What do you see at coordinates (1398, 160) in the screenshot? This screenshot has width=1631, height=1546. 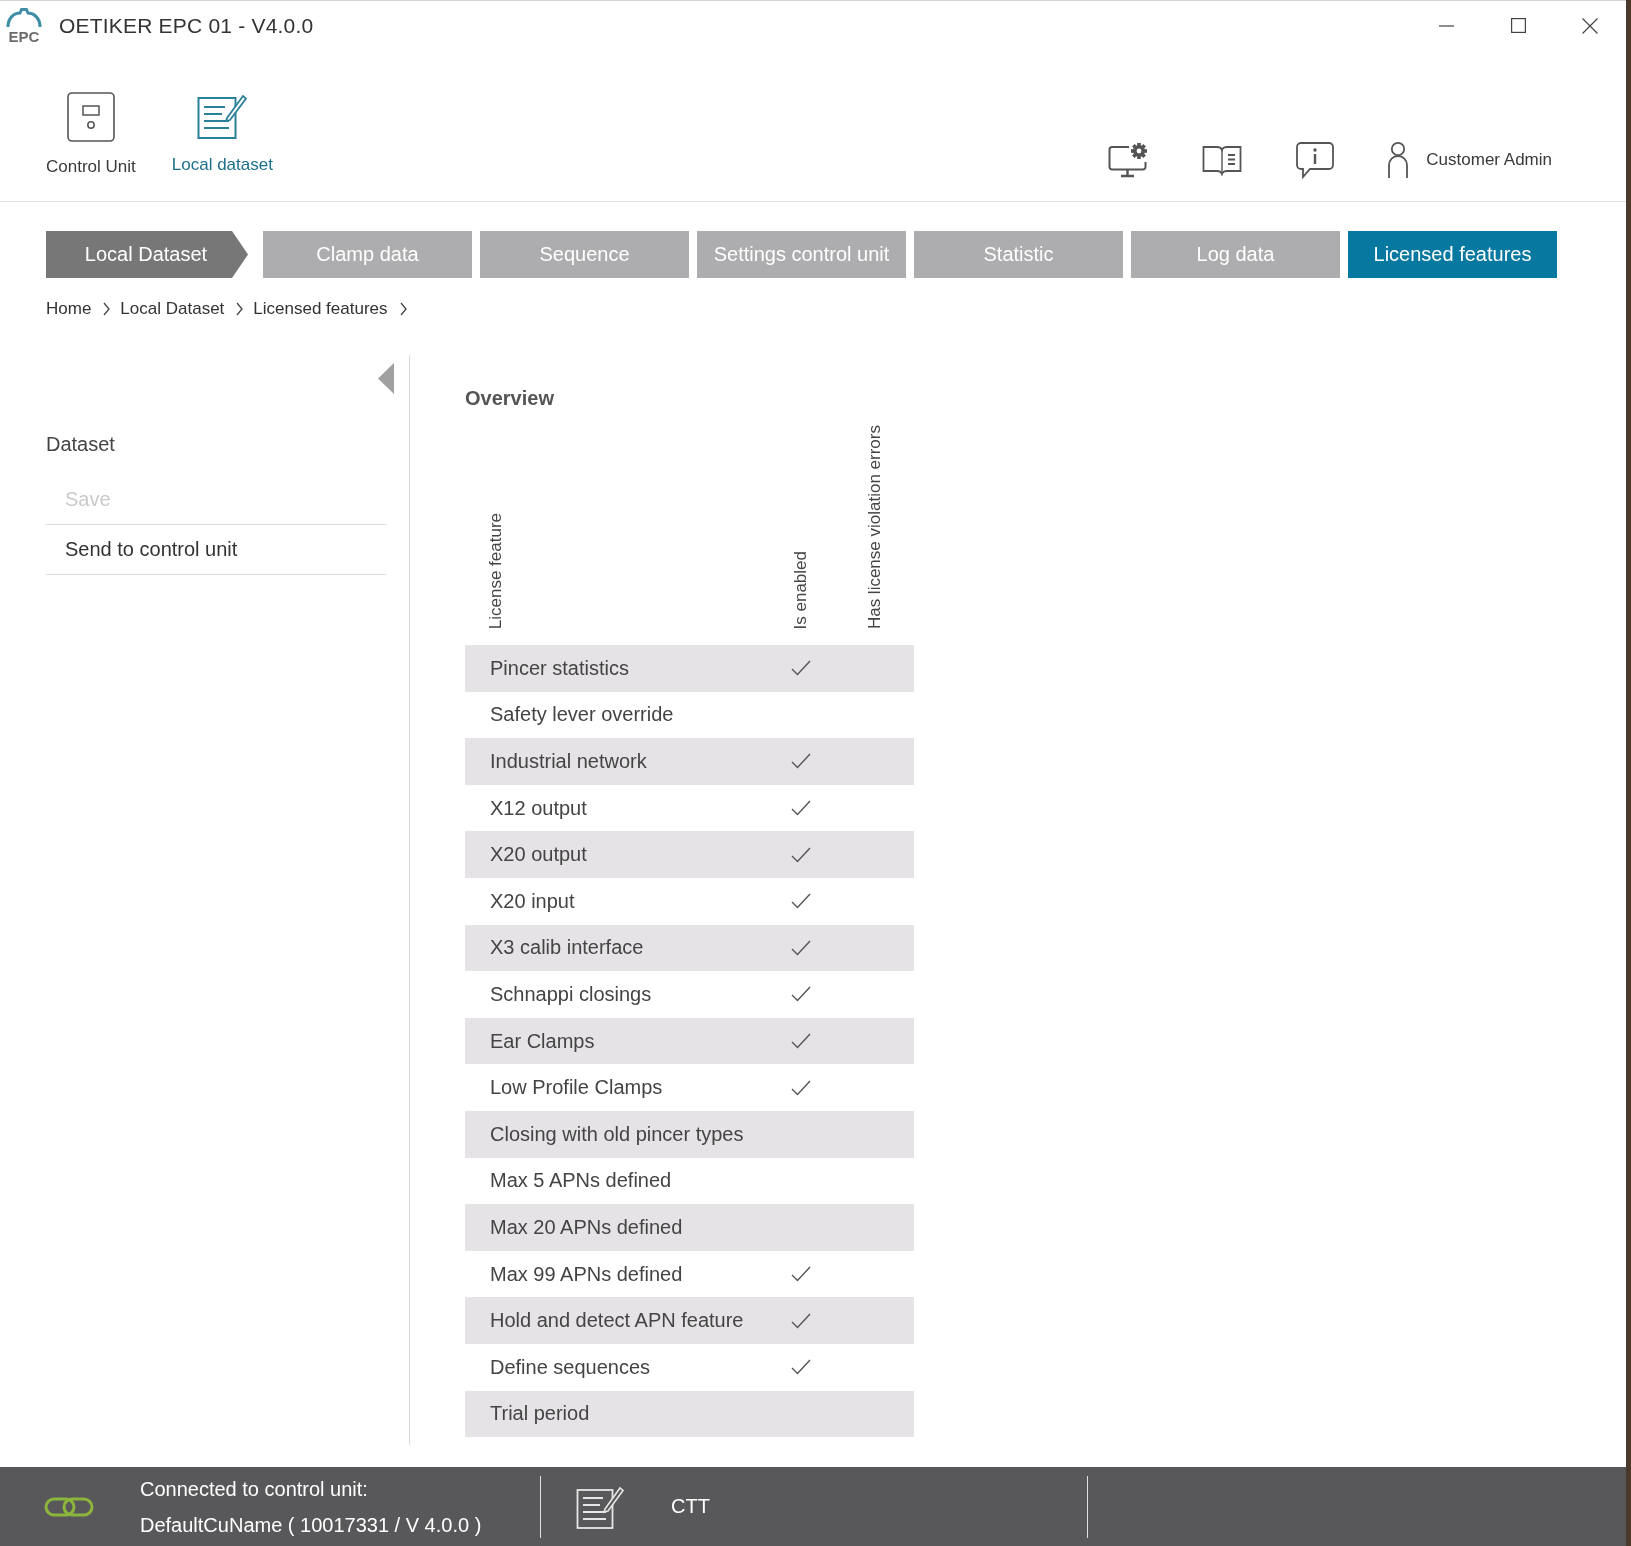 I see `user-icon` at bounding box center [1398, 160].